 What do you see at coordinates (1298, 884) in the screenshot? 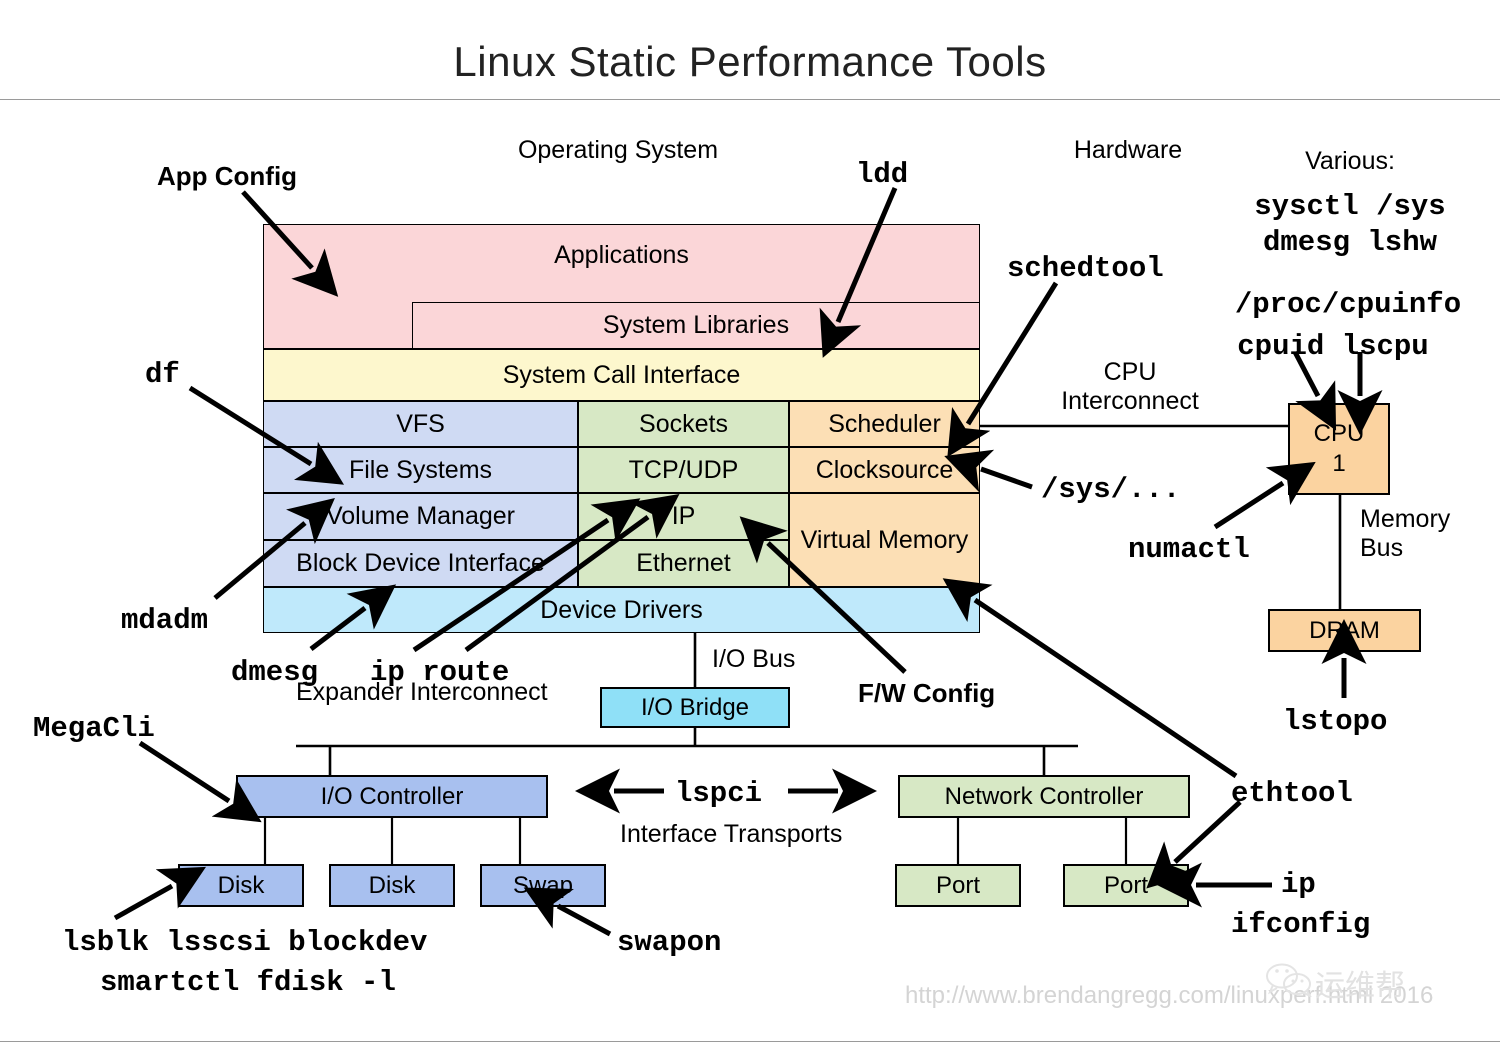
I see `tool-ip: ip` at bounding box center [1298, 884].